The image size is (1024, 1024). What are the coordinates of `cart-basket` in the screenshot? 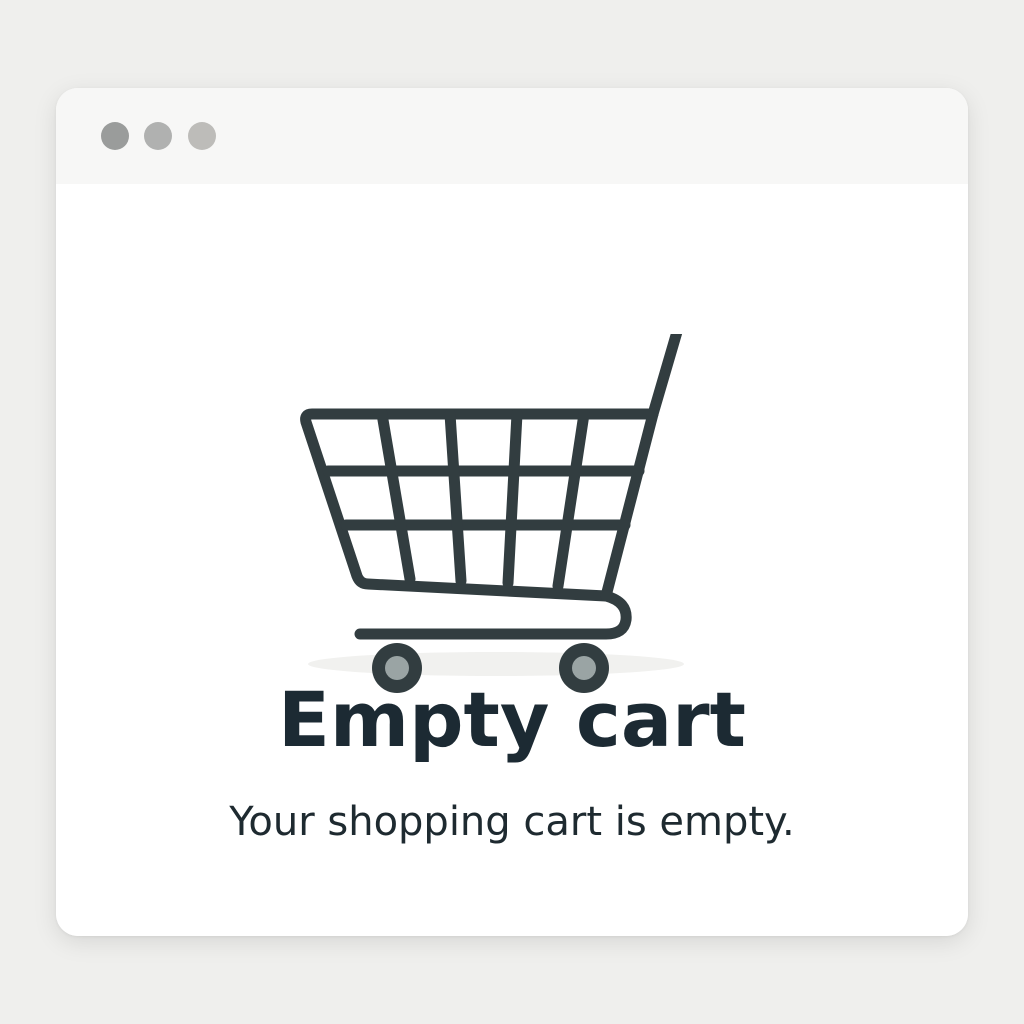 It's located at (479, 505).